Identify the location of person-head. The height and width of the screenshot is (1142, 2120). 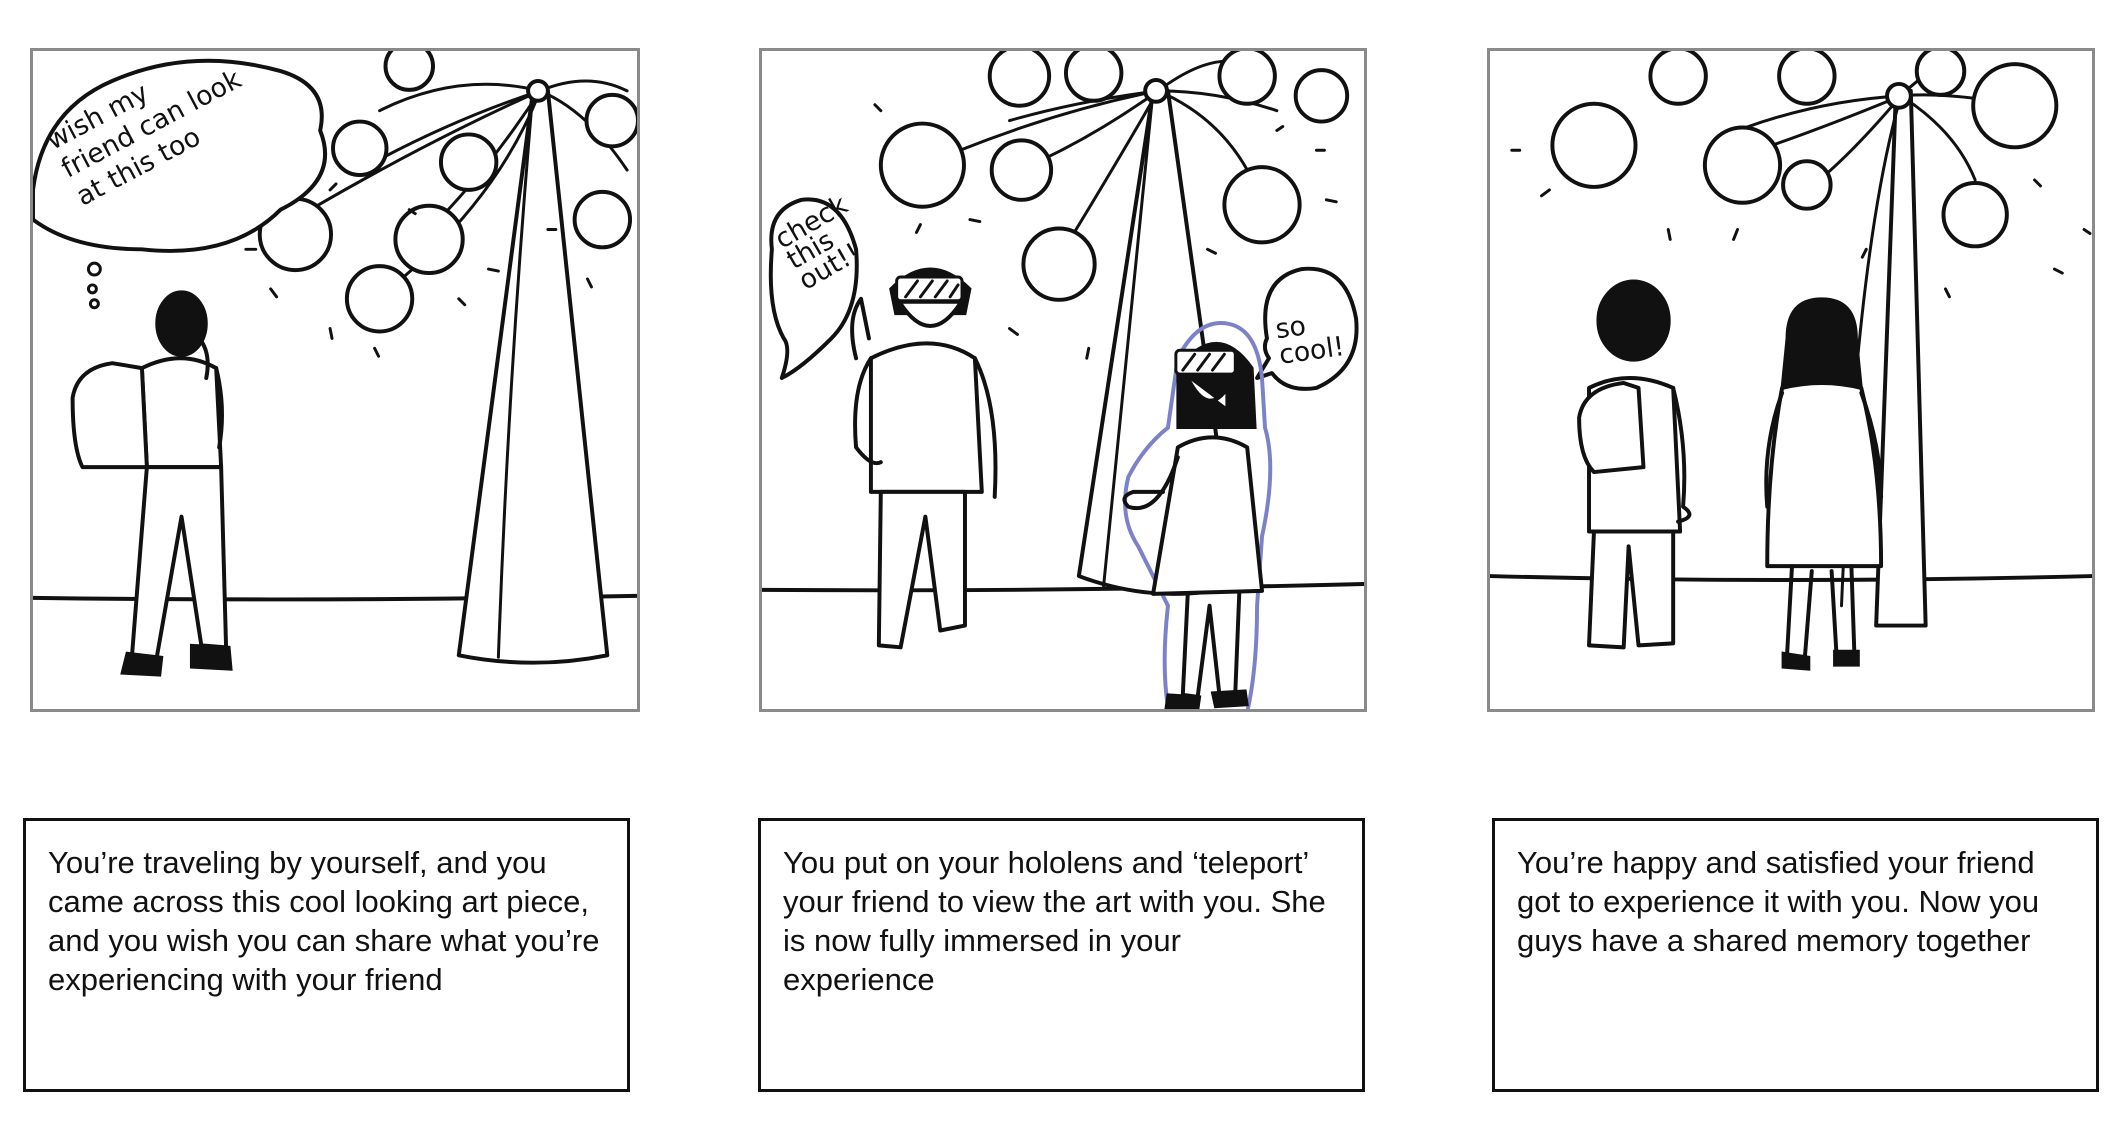
(1633, 320).